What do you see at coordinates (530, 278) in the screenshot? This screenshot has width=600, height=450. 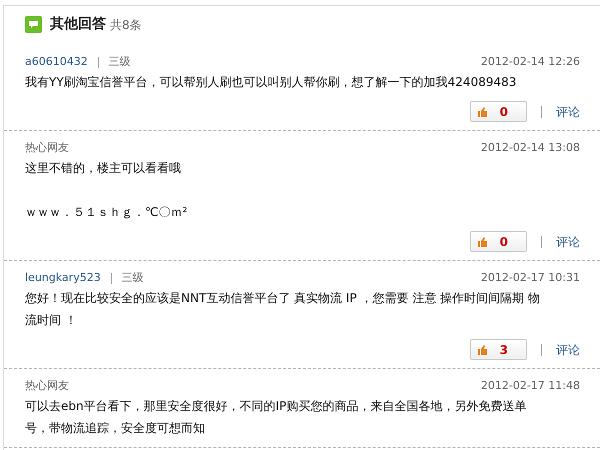 I see `post-time: 2012-02-17 10:31` at bounding box center [530, 278].